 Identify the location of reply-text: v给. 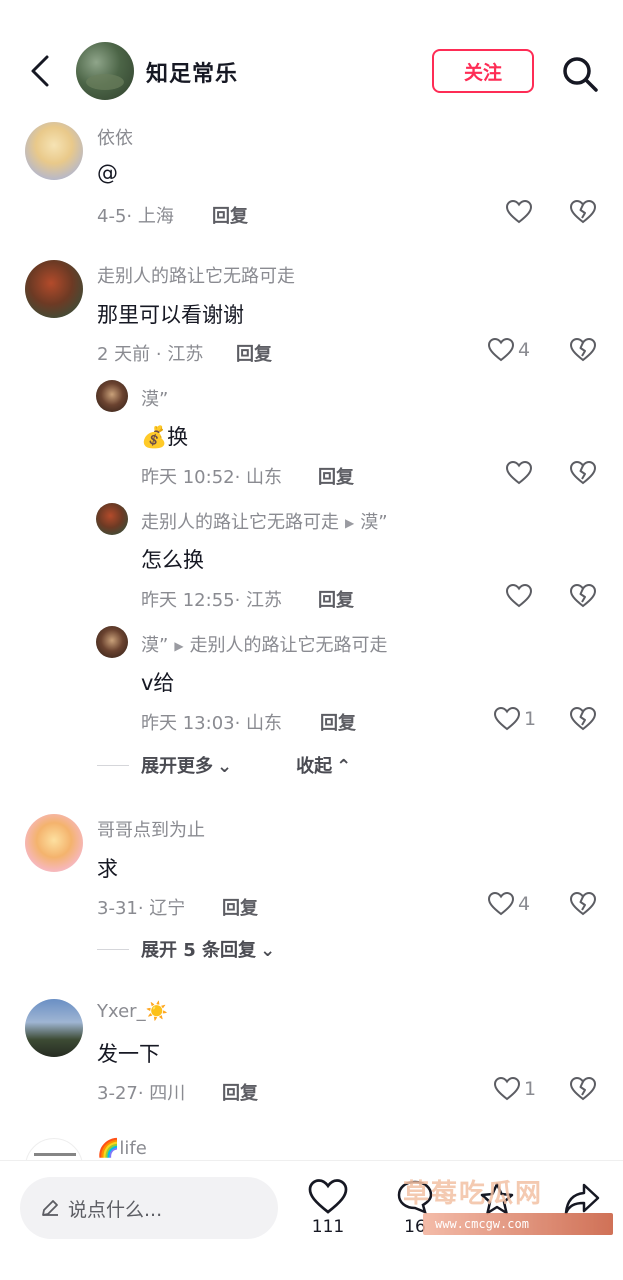
(158, 683).